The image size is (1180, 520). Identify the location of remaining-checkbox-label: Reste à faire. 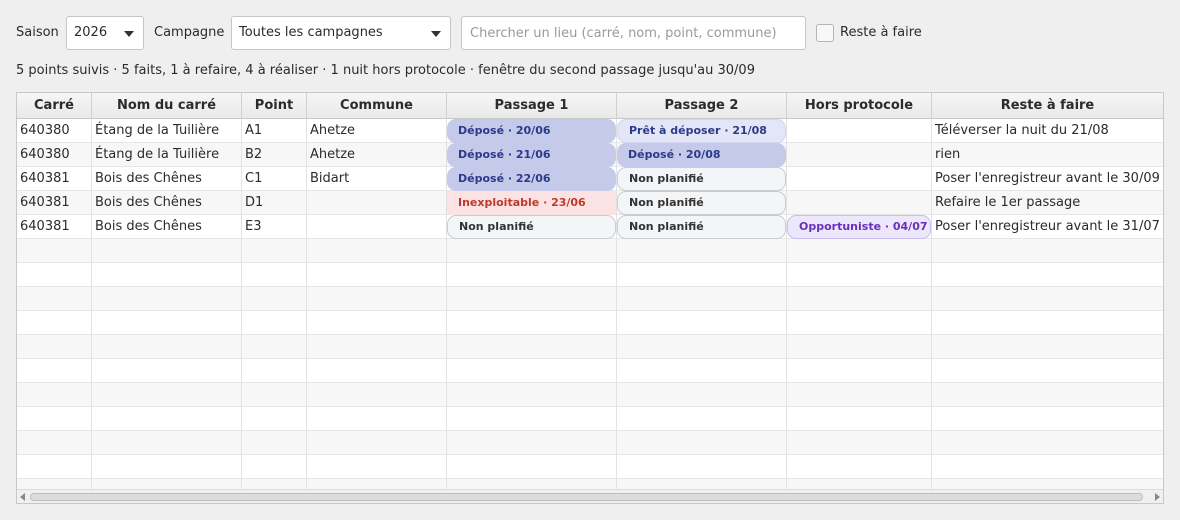
(881, 32).